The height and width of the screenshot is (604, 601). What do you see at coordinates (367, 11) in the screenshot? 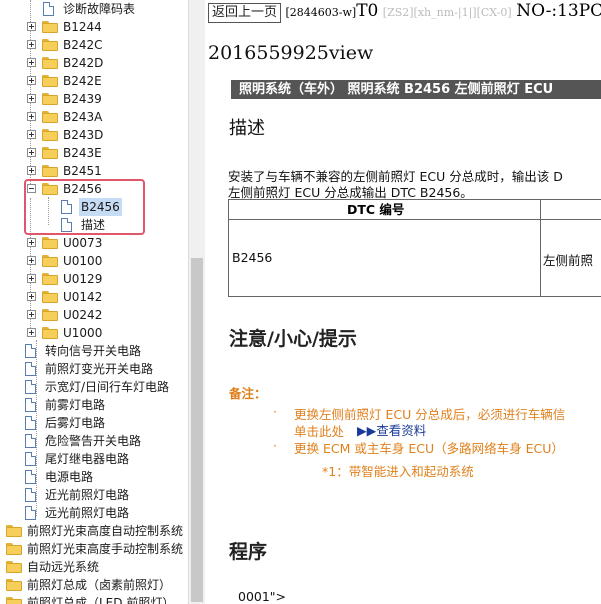
I see `code-label: T0` at bounding box center [367, 11].